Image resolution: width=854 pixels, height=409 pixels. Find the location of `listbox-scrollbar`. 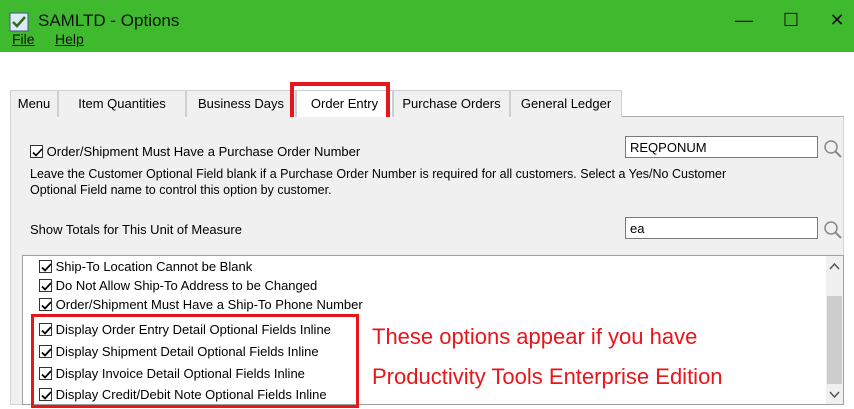

listbox-scrollbar is located at coordinates (834, 330).